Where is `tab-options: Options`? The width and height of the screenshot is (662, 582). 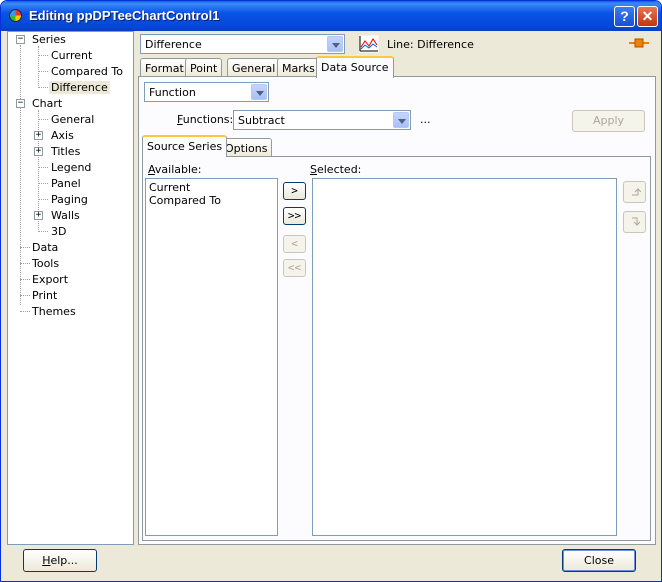
tab-options: Options is located at coordinates (246, 147).